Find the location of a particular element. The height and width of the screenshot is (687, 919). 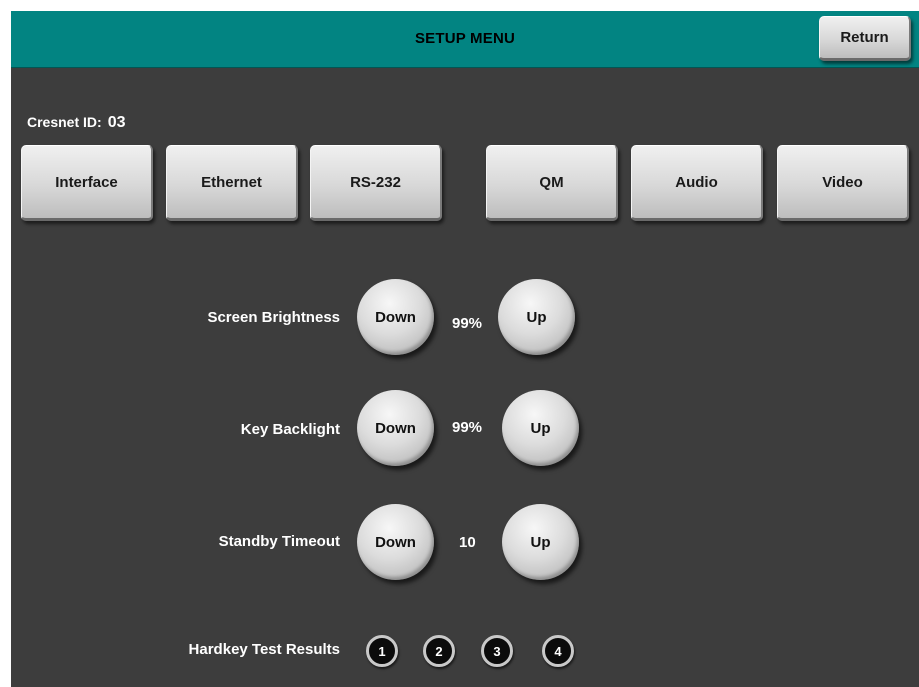

hardkey-test-results-label: Hardkey Test Results is located at coordinates (264, 649).